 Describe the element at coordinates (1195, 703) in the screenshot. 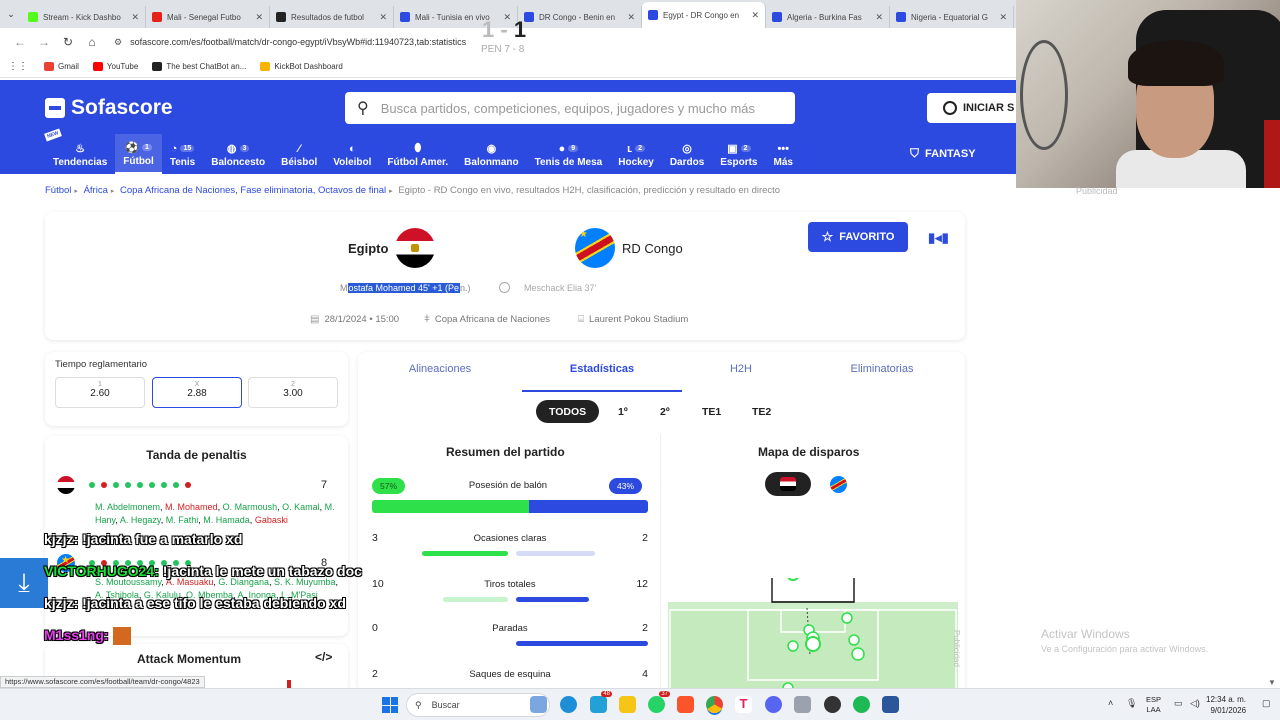

I see `volume-icon: ◁)` at that location.